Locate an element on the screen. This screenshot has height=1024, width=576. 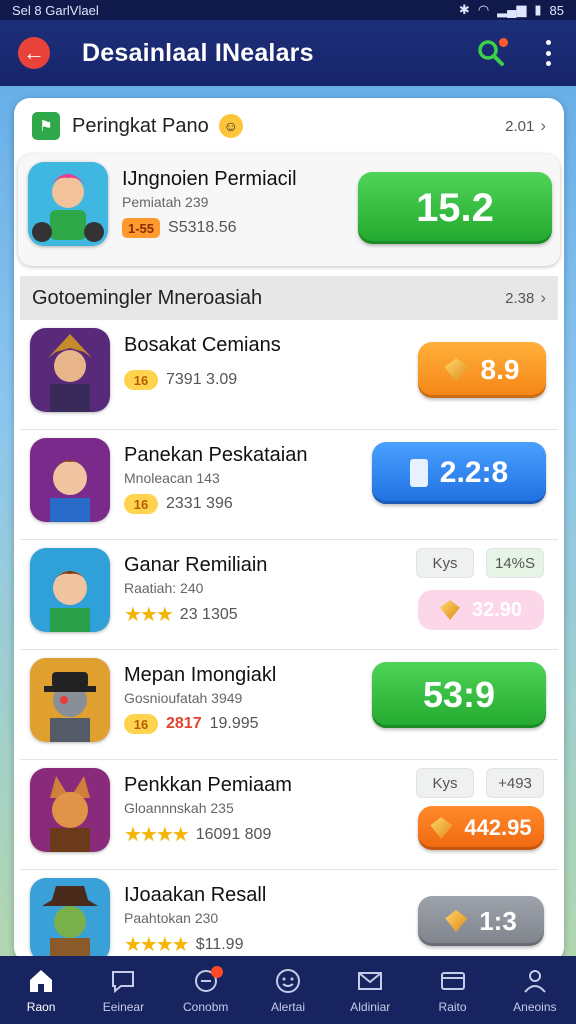
nav-label: Alertai is located at coordinates (287, 1007).